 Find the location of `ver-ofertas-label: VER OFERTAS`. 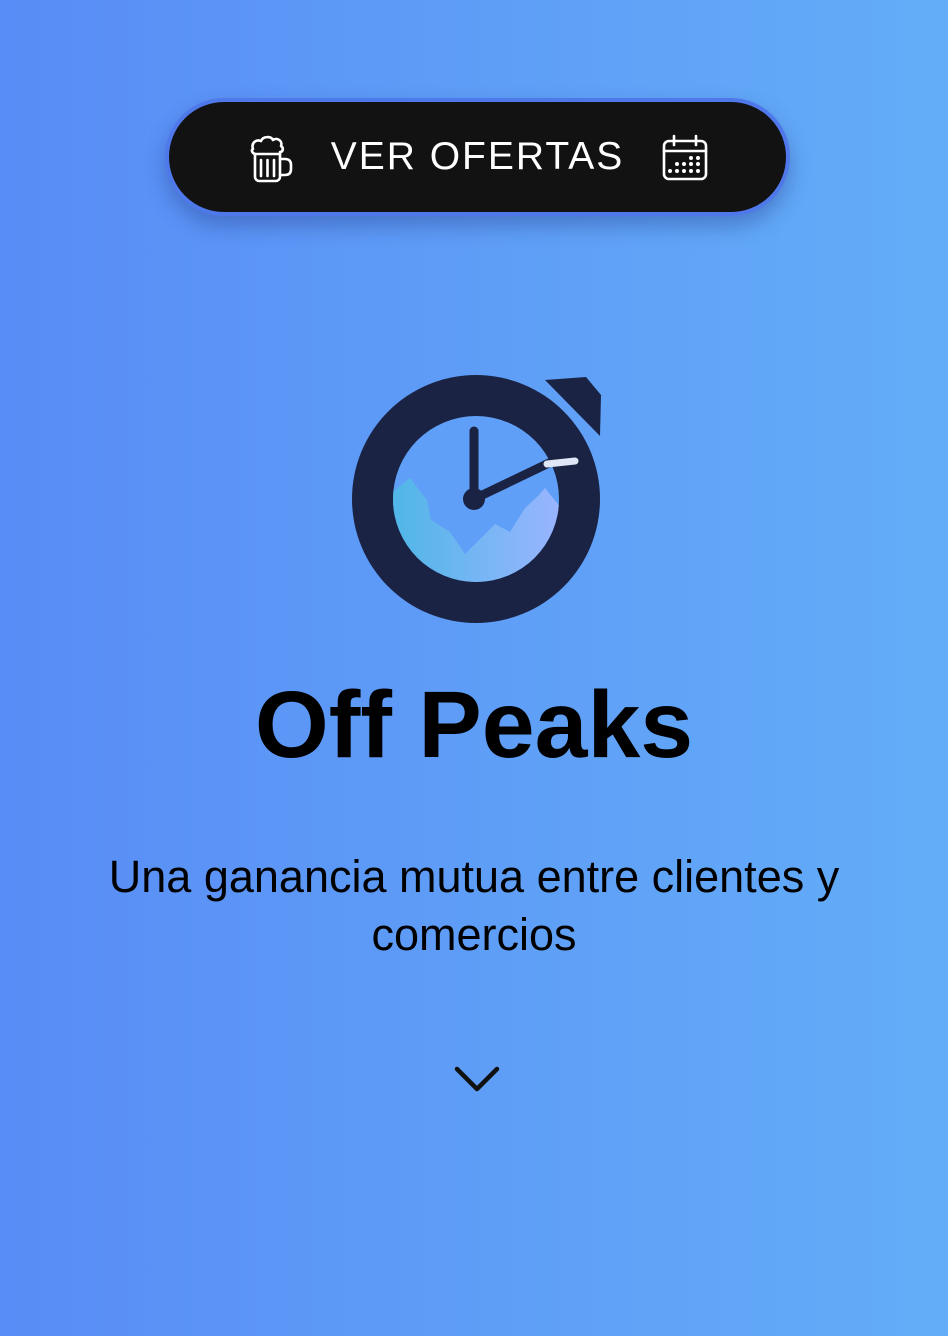

ver-ofertas-label: VER OFERTAS is located at coordinates (477, 156).